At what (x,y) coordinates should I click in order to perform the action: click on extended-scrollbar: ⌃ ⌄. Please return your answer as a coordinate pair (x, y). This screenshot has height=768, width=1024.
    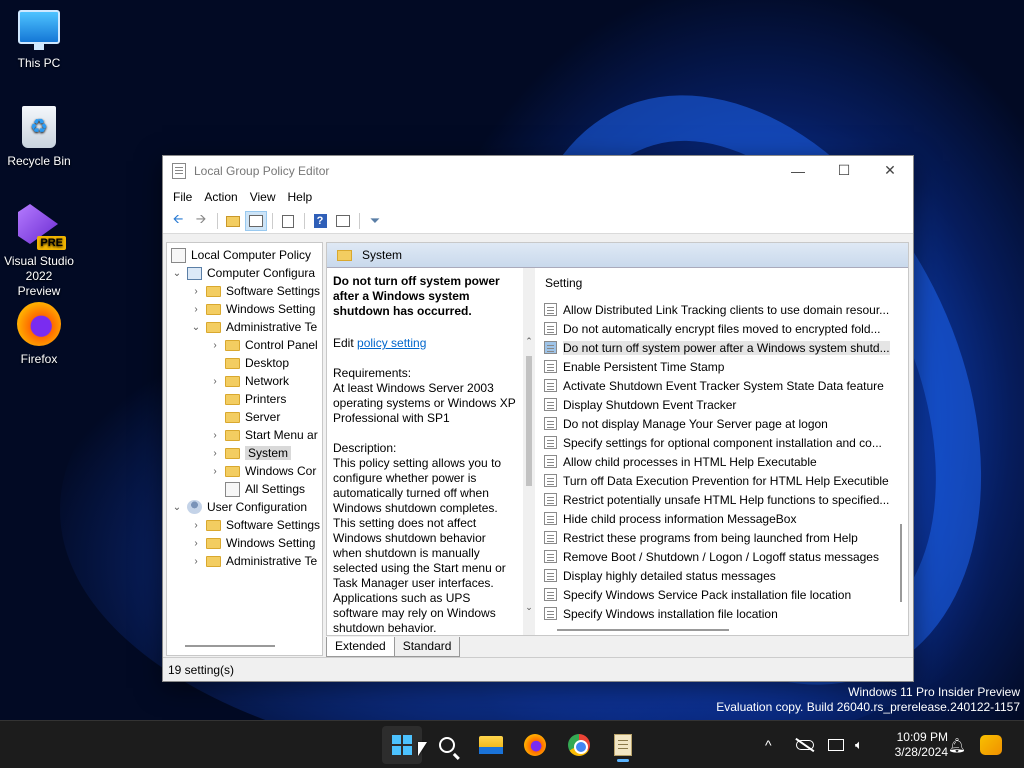
    Looking at the image, I should click on (529, 451).